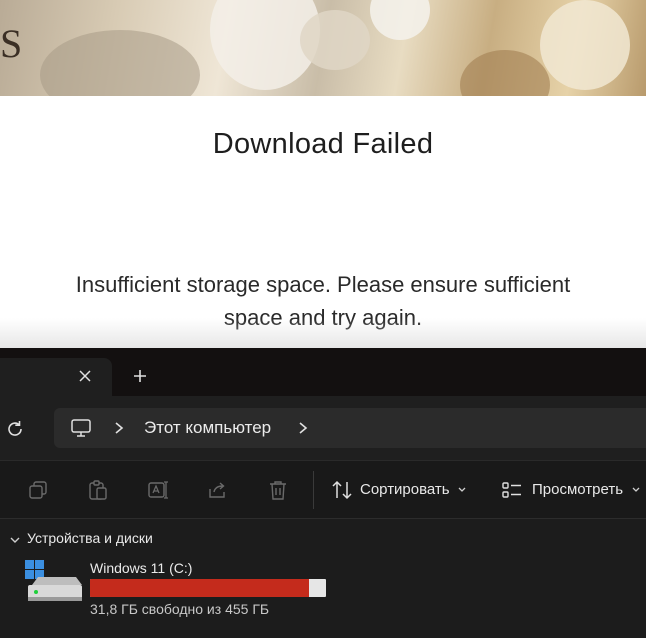 This screenshot has height=638, width=646. What do you see at coordinates (511, 490) in the screenshot?
I see `view-list-icon` at bounding box center [511, 490].